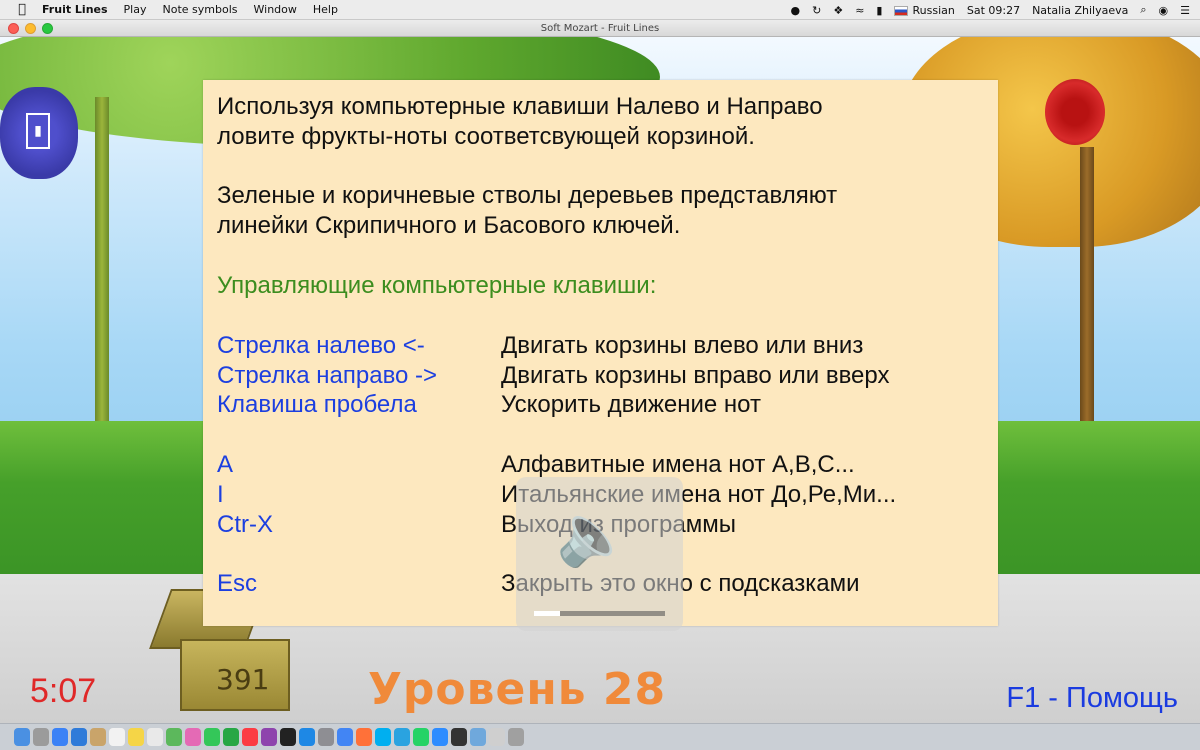 The image size is (1200, 750). Describe the element at coordinates (901, 10) in the screenshot. I see `russian-flag-icon` at that location.